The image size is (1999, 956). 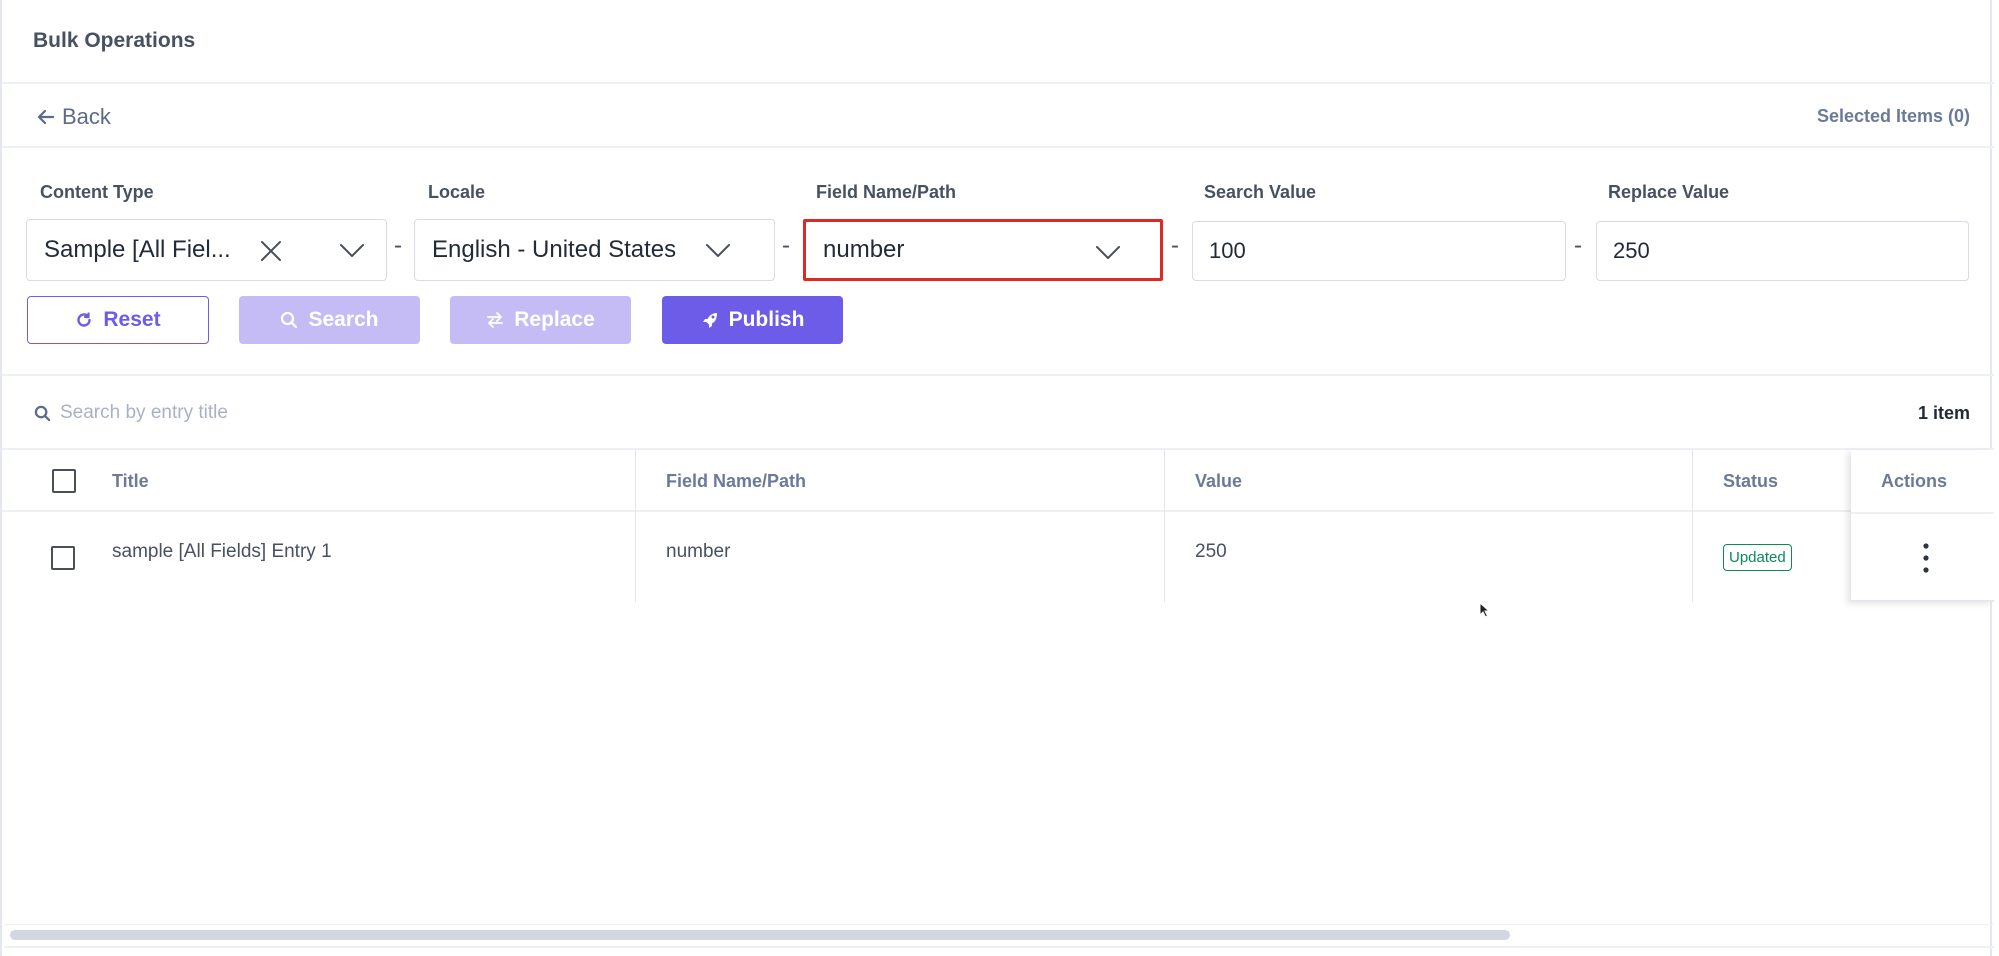 I want to click on publish-label: Publish, so click(x=766, y=319).